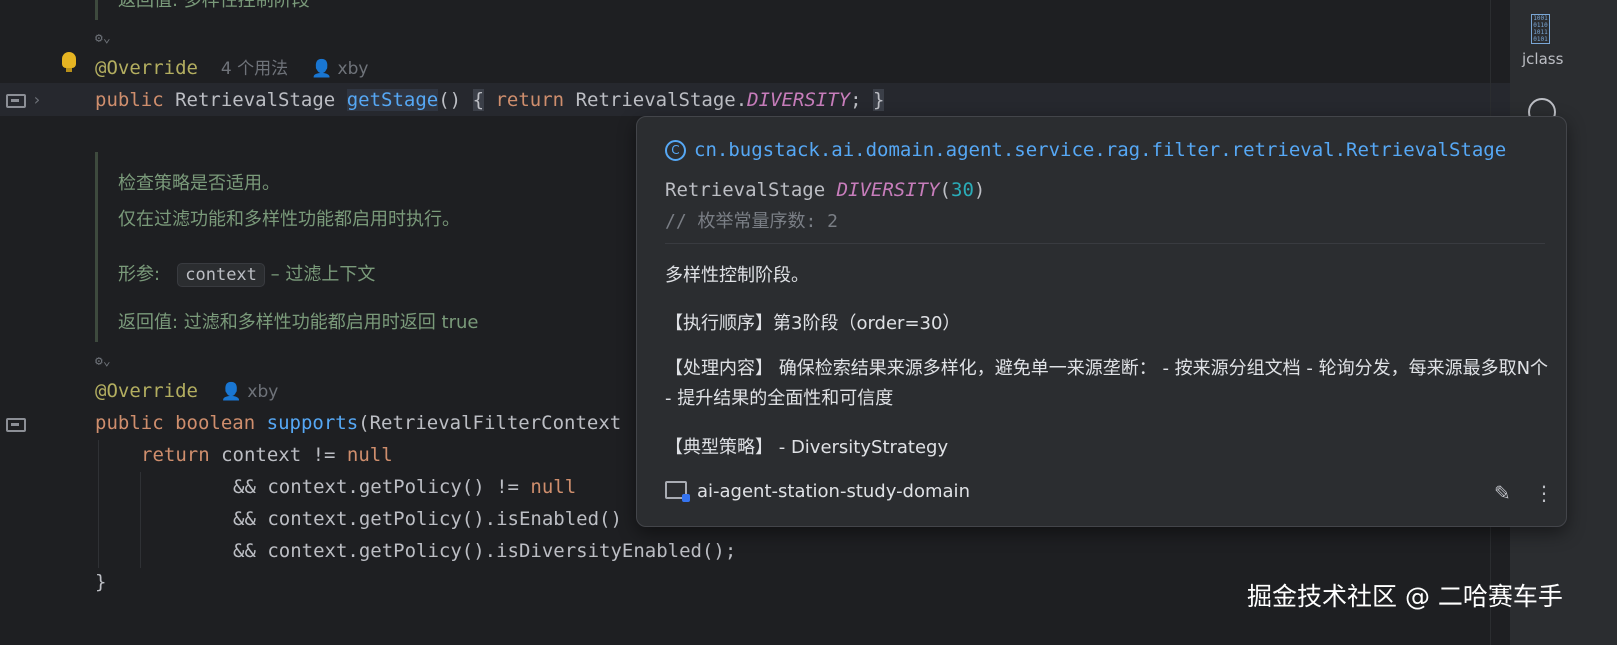  Describe the element at coordinates (254, 69) in the screenshot. I see `usages-hint: 4 个用法` at that location.